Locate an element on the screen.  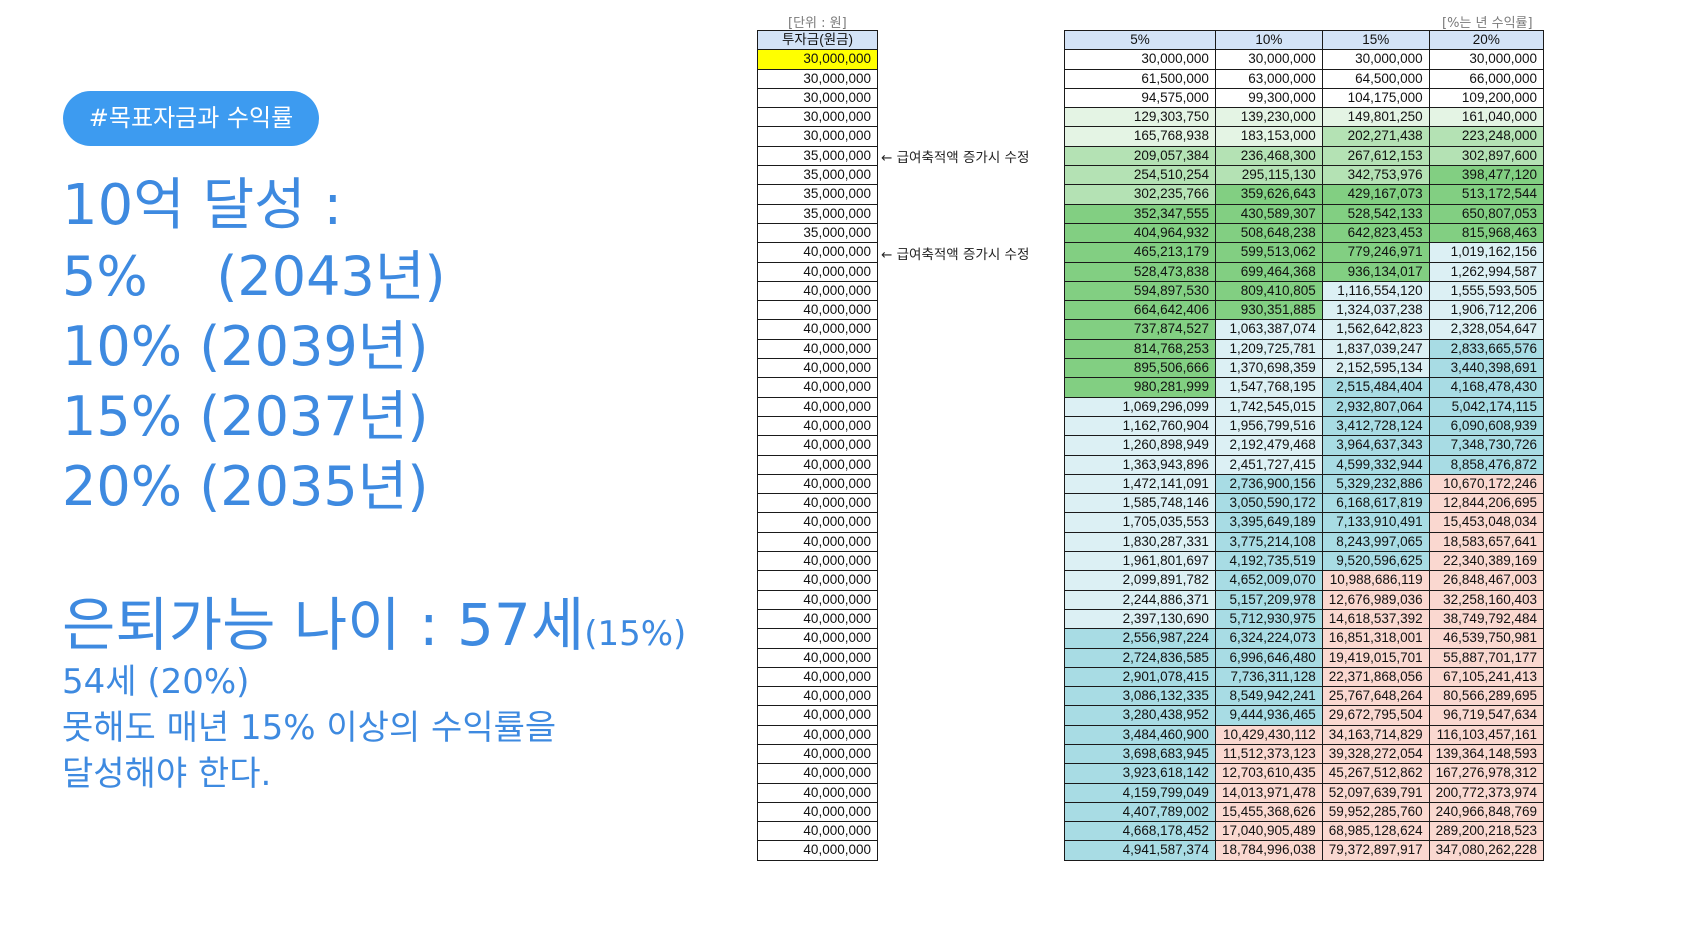
return-cell: 1,705,035,553 is located at coordinates (1140, 522).